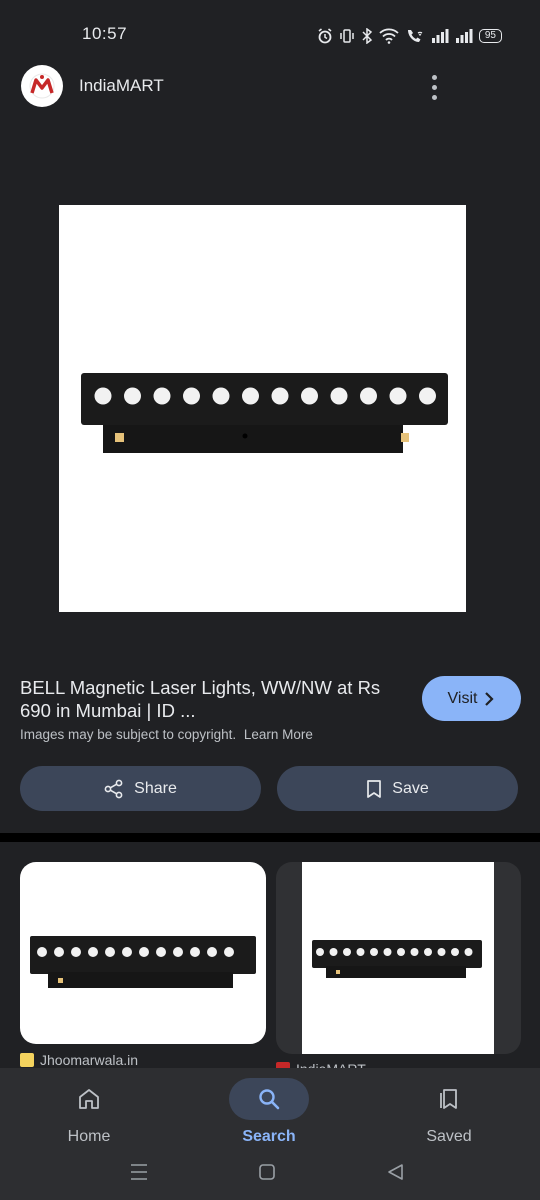 This screenshot has width=540, height=1200. Describe the element at coordinates (278, 734) in the screenshot. I see `learn-more-link: Learn More` at that location.